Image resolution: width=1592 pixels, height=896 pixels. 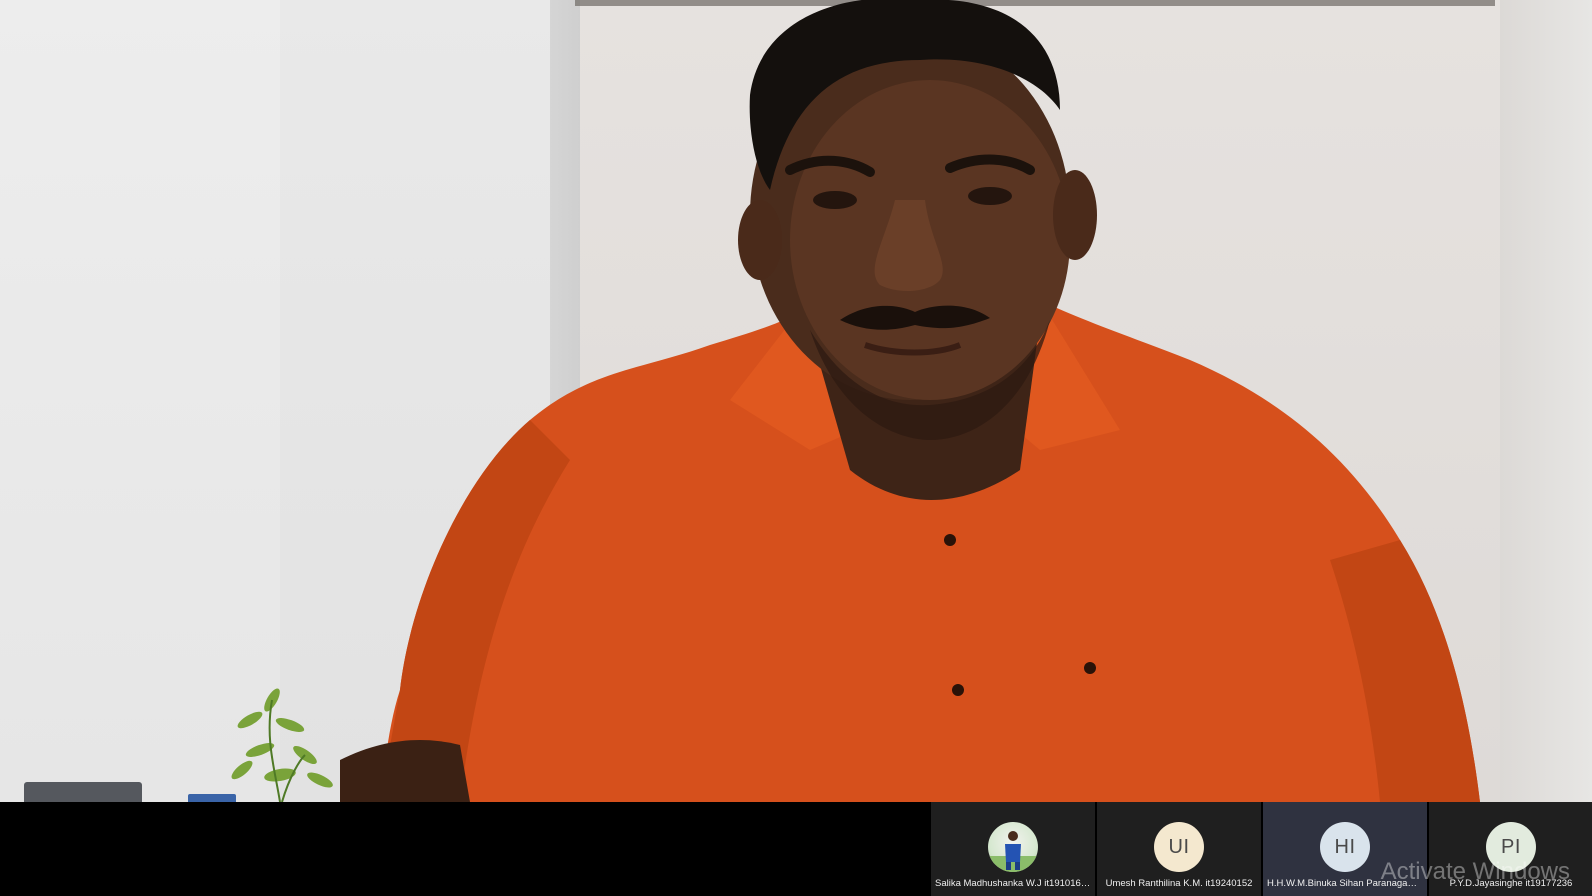 I want to click on participant-avatar-photo, so click(x=1013, y=847).